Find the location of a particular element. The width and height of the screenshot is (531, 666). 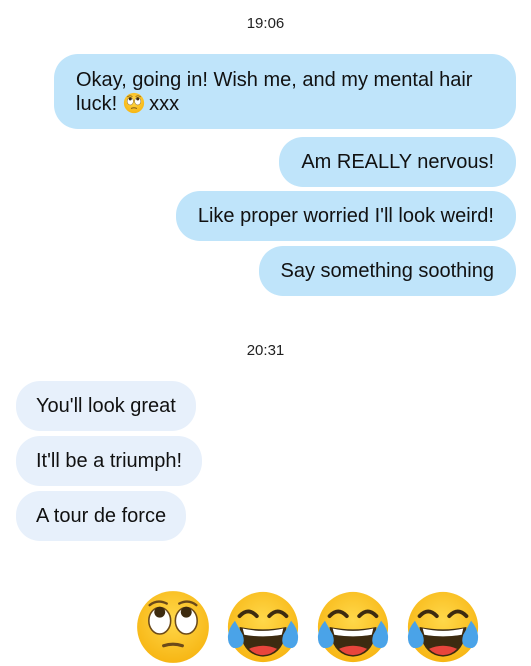

outgoing-message: Say something soothing is located at coordinates (387, 271).